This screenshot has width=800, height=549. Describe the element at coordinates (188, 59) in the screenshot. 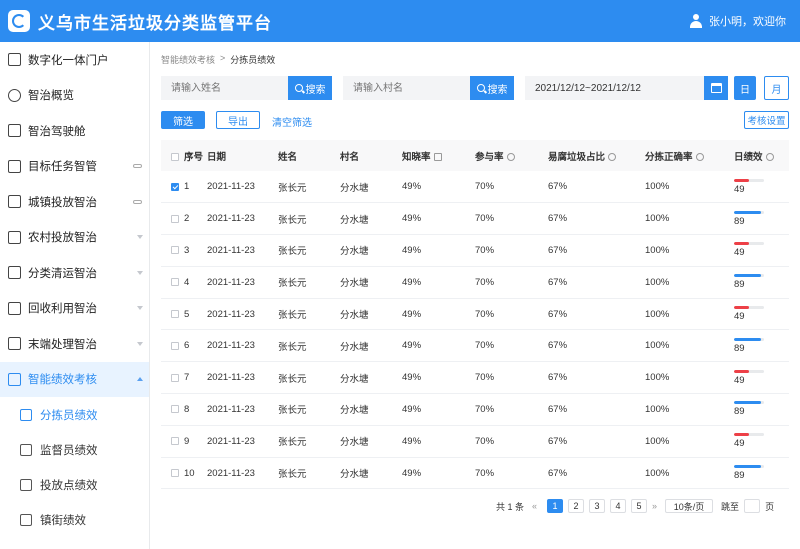

I see `breadcrumb-parent: 智能绩效考核` at that location.